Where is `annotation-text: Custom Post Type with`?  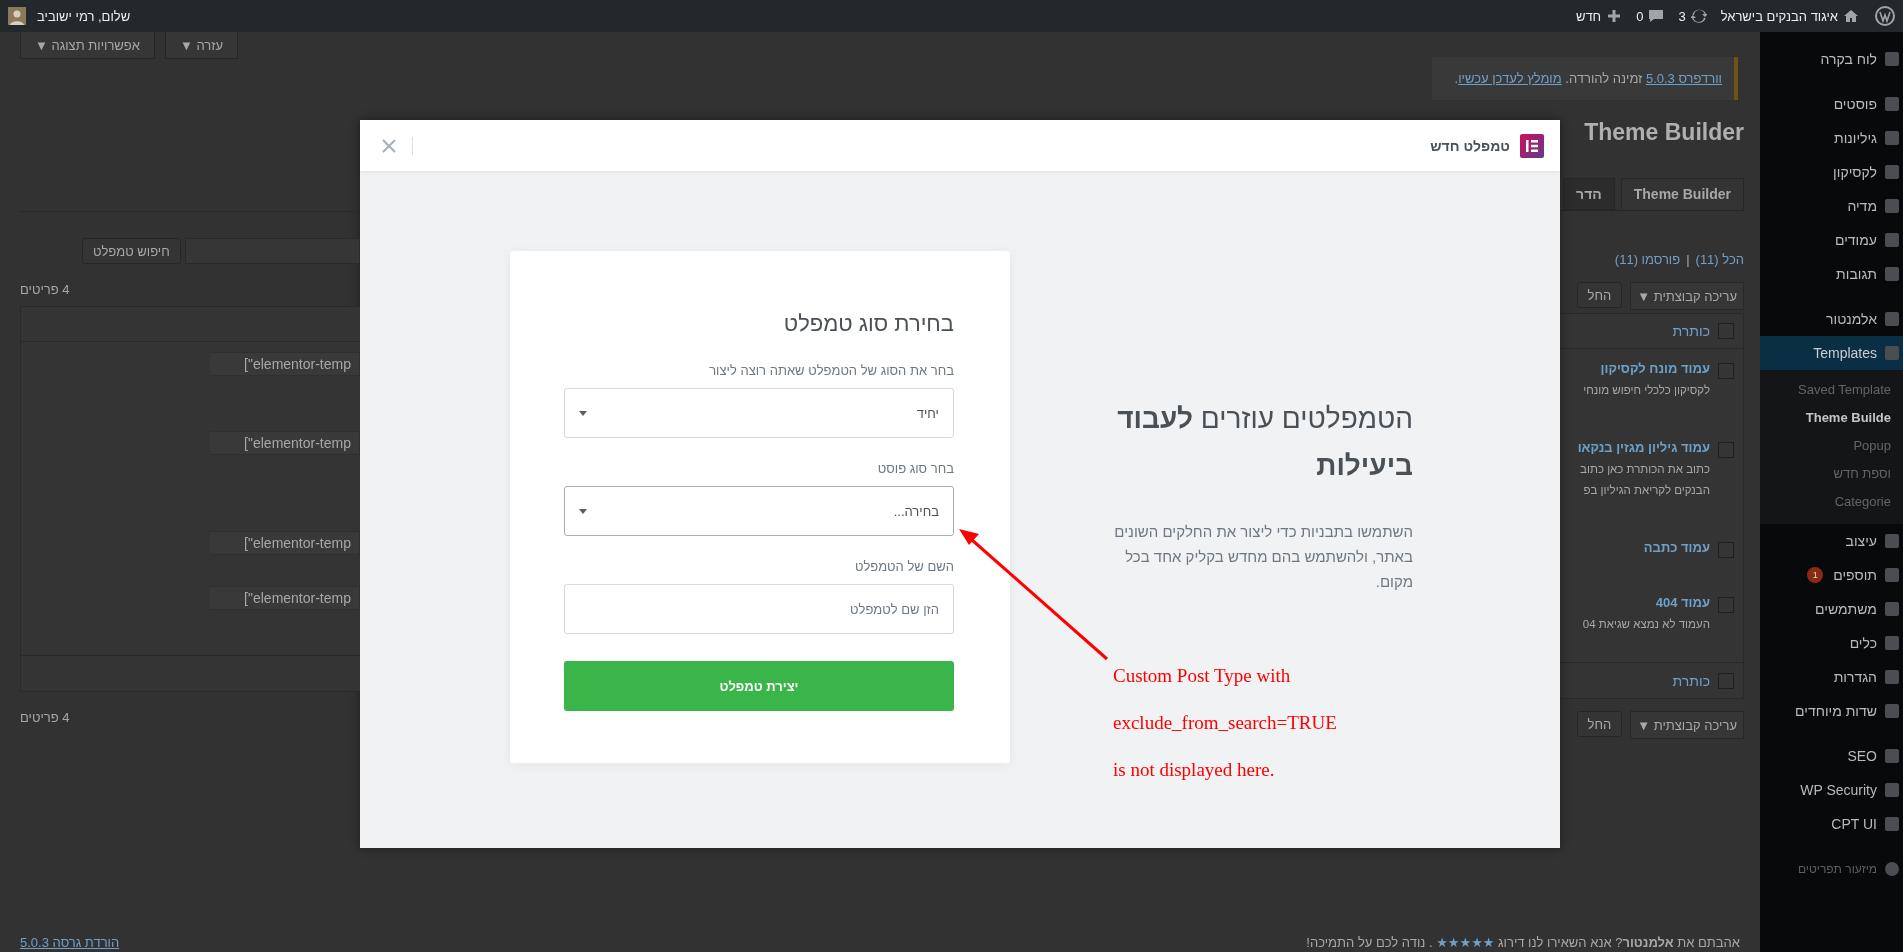
annotation-text: Custom Post Type with is located at coordinates (1202, 676).